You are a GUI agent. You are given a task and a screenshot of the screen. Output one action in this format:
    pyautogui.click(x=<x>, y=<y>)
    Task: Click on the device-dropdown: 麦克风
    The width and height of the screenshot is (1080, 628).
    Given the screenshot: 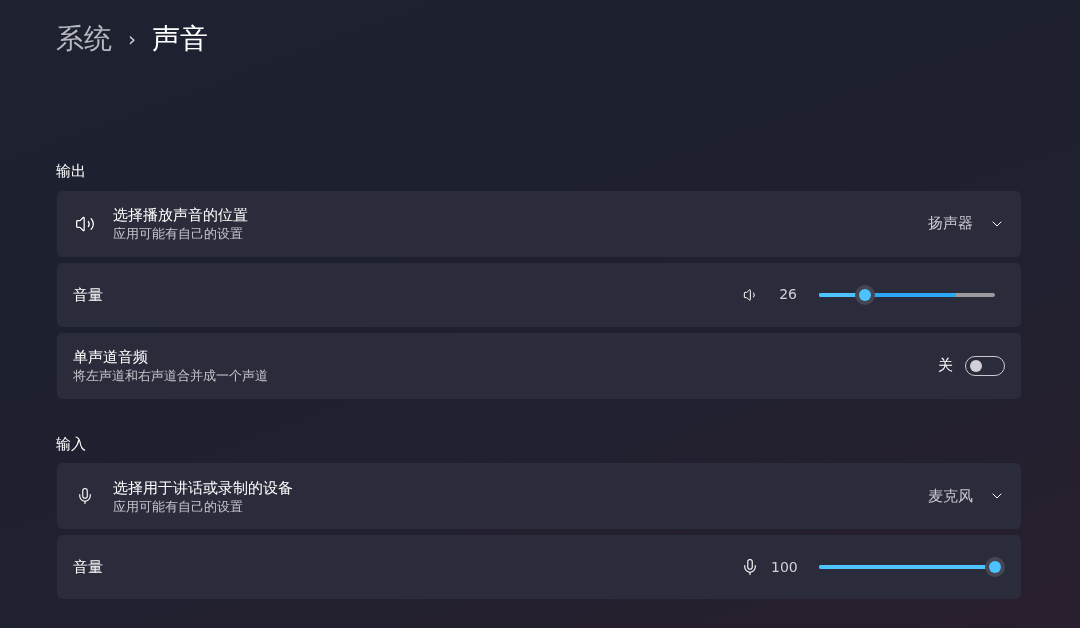 What is the action you would take?
    pyautogui.click(x=966, y=496)
    